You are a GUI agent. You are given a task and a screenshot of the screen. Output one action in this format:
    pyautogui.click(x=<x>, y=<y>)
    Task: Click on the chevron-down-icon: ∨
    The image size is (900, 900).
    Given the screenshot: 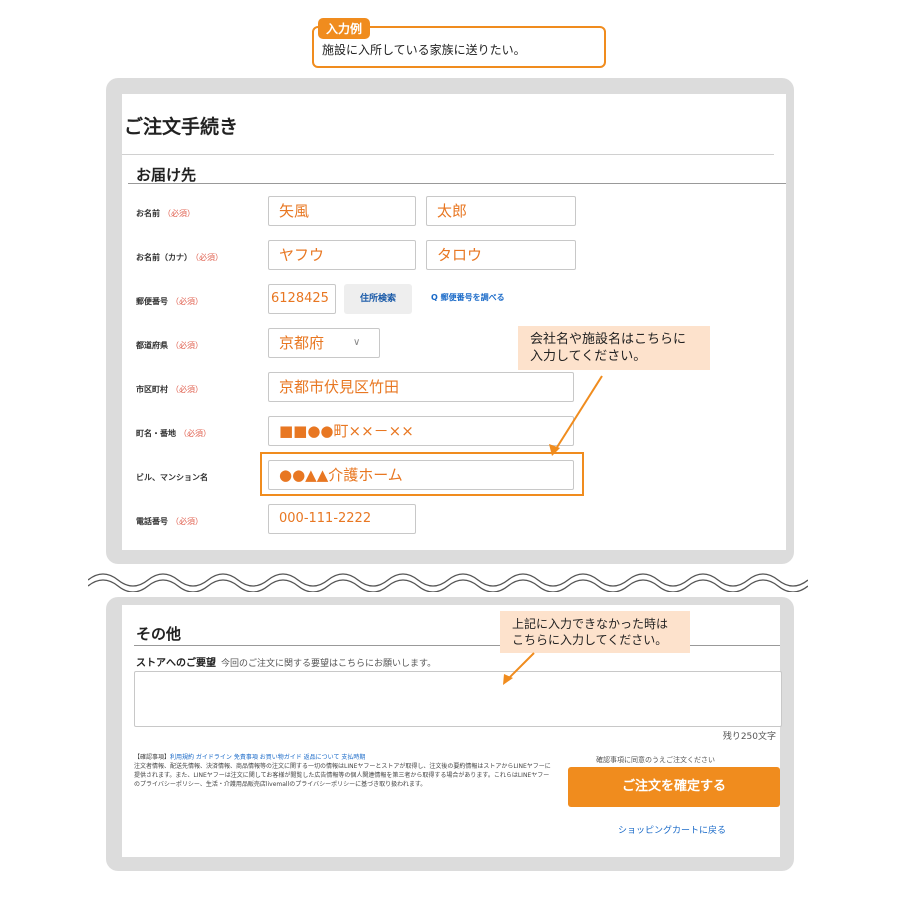 What is the action you would take?
    pyautogui.click(x=357, y=342)
    